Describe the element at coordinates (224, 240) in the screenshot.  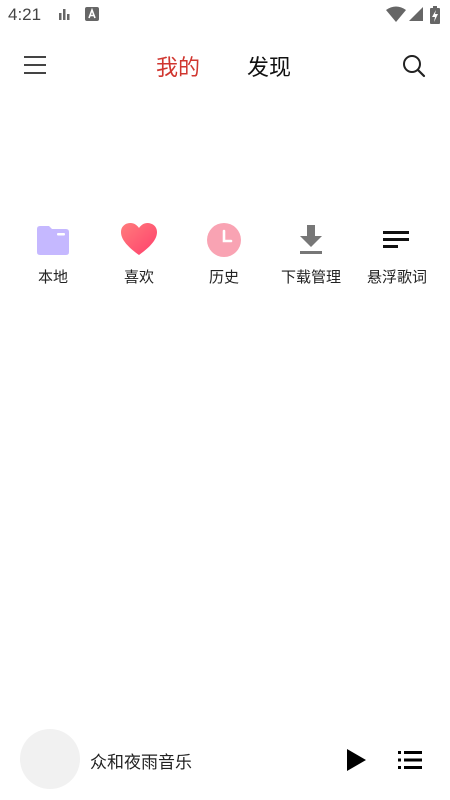
I see `clock-icon` at that location.